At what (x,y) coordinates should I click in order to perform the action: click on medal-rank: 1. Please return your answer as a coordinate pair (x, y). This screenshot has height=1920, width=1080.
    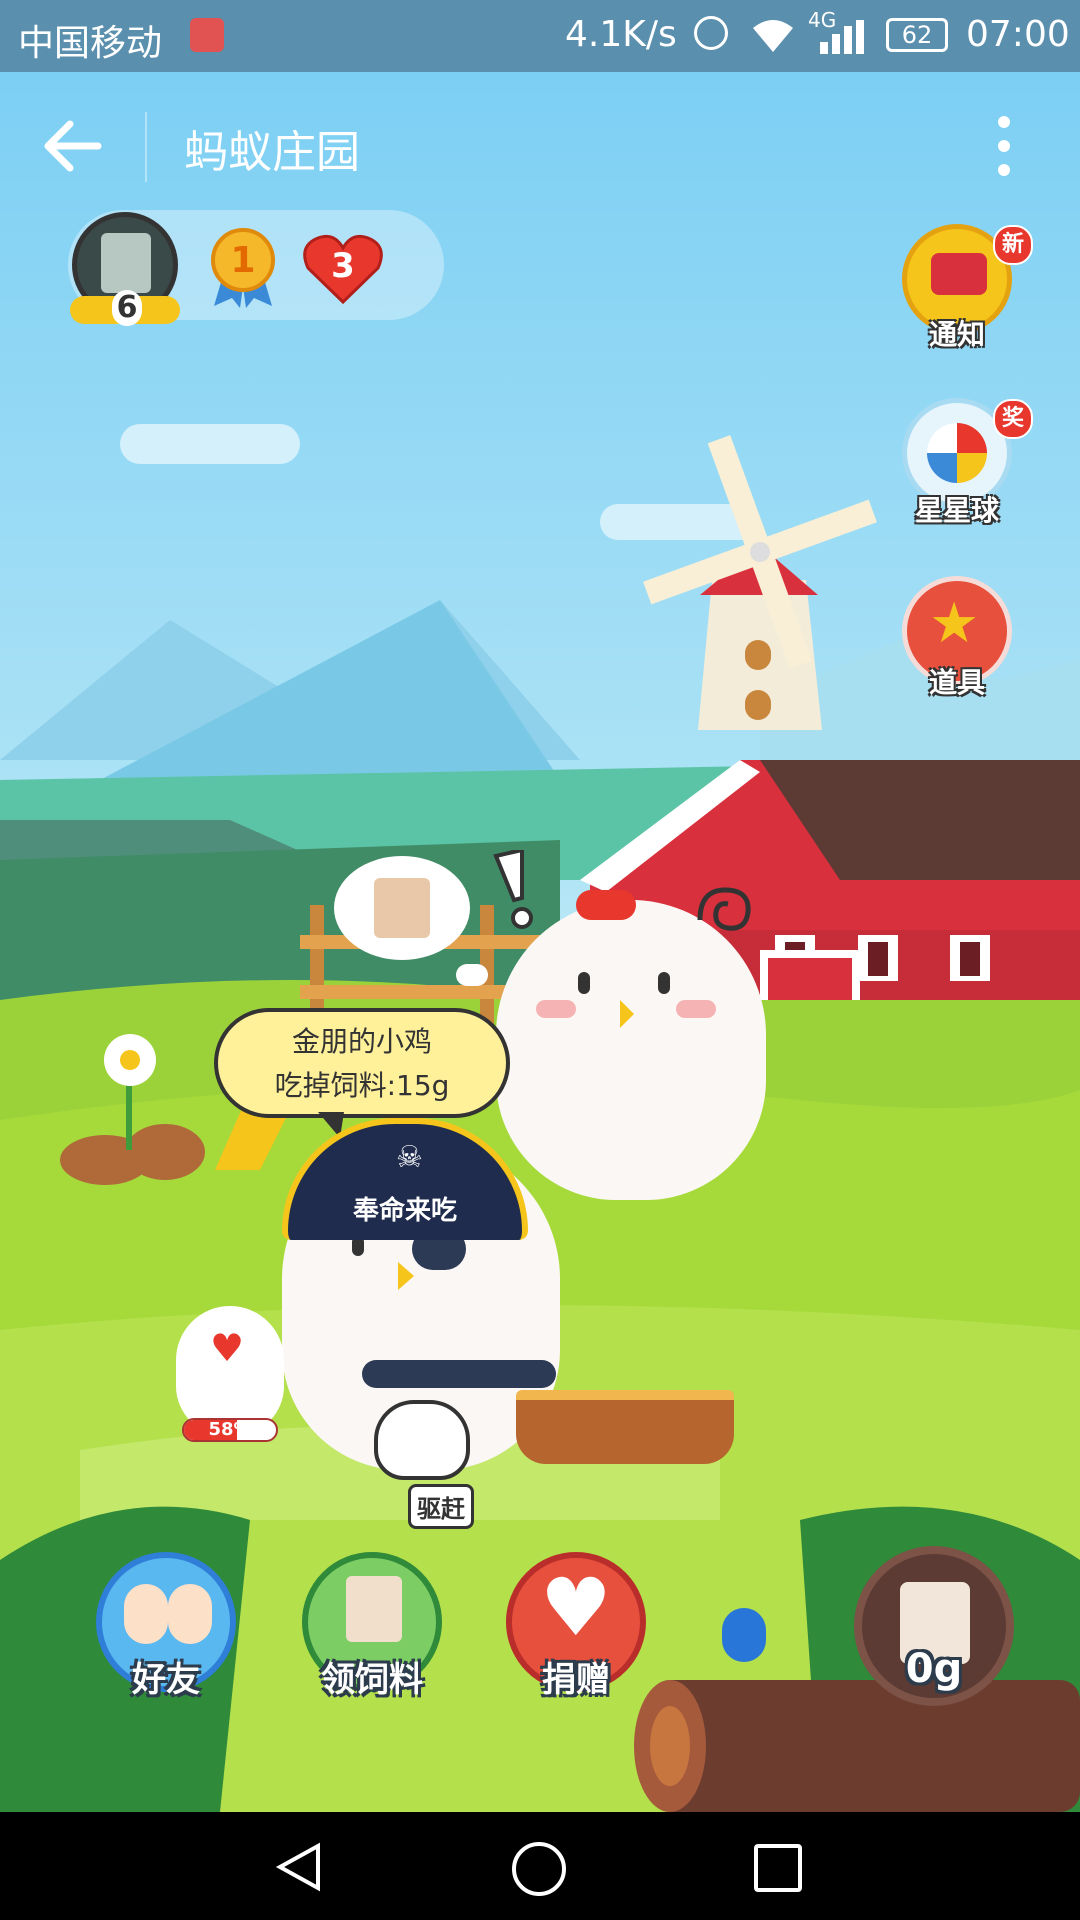
    Looking at the image, I should click on (243, 260).